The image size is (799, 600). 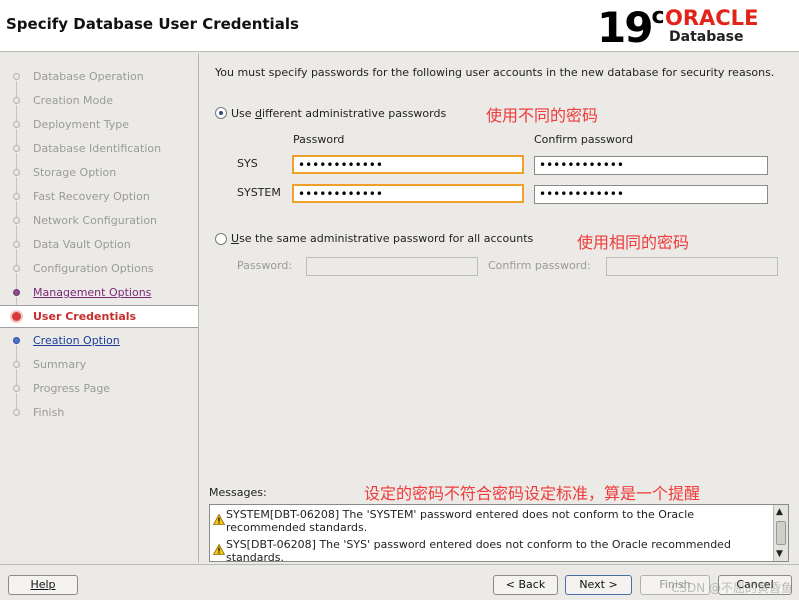 What do you see at coordinates (598, 585) in the screenshot?
I see `next-button: Next >` at bounding box center [598, 585].